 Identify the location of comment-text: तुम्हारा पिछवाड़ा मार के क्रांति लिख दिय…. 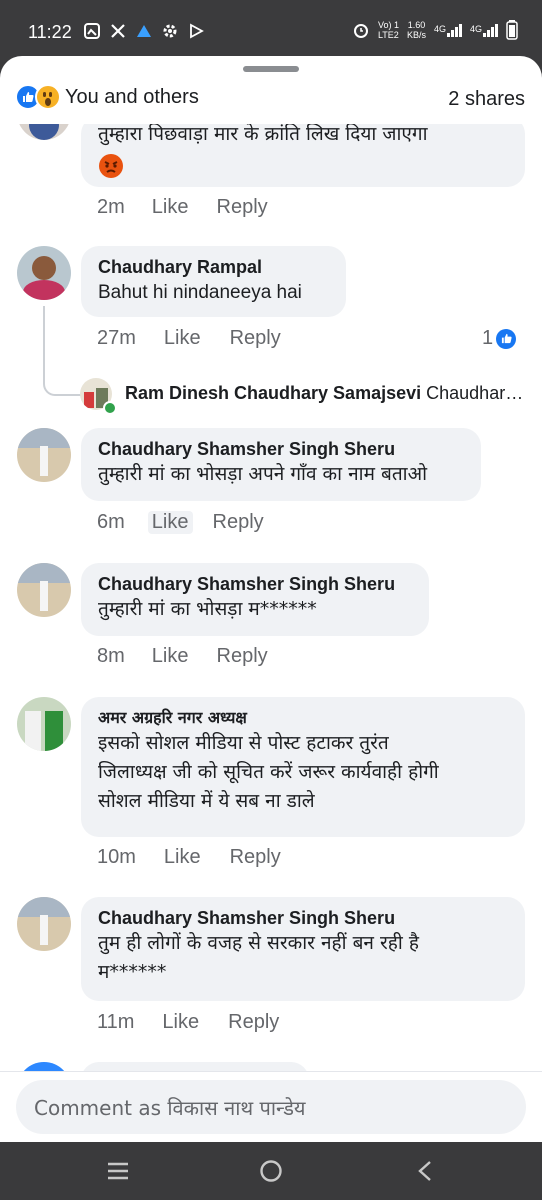
(263, 134).